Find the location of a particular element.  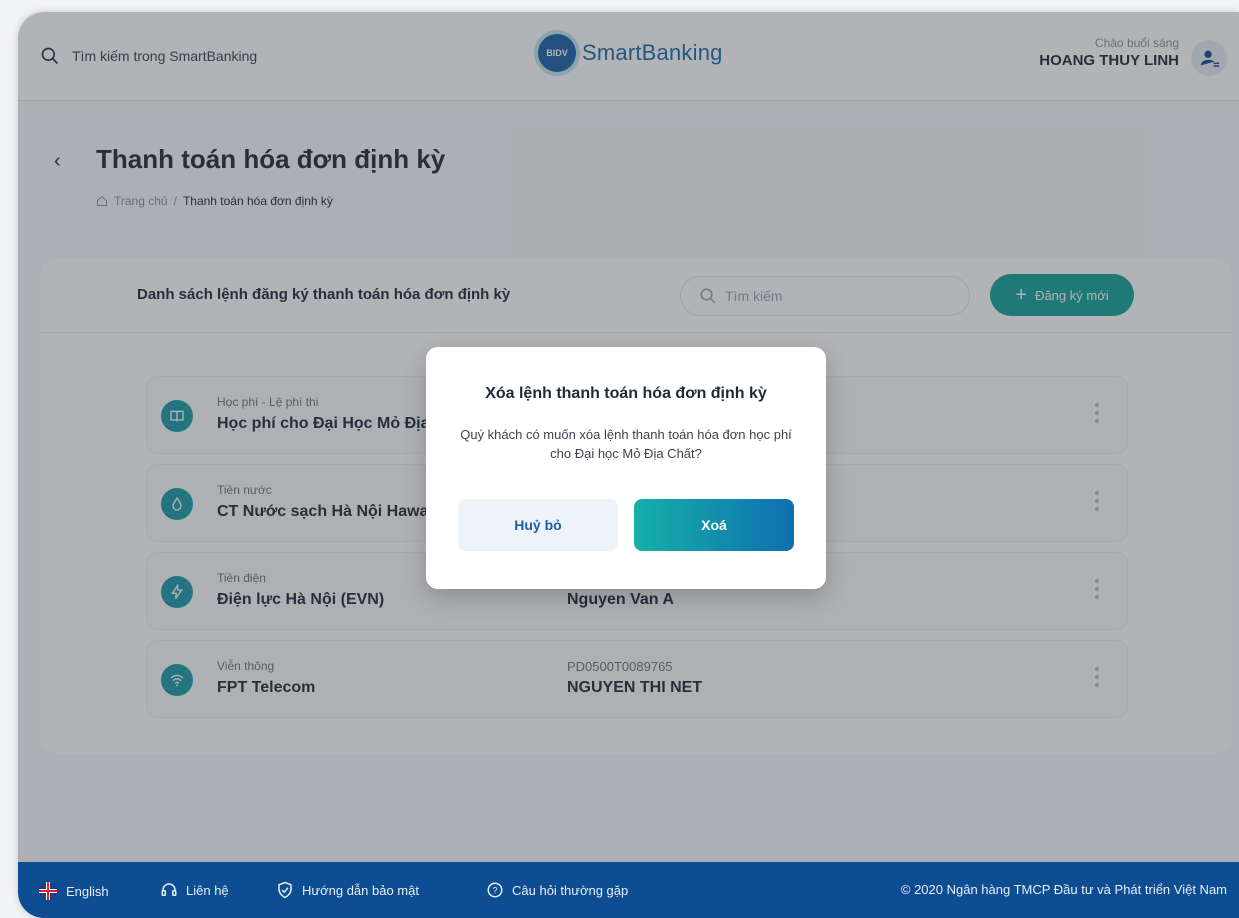

home-icon is located at coordinates (102, 200).